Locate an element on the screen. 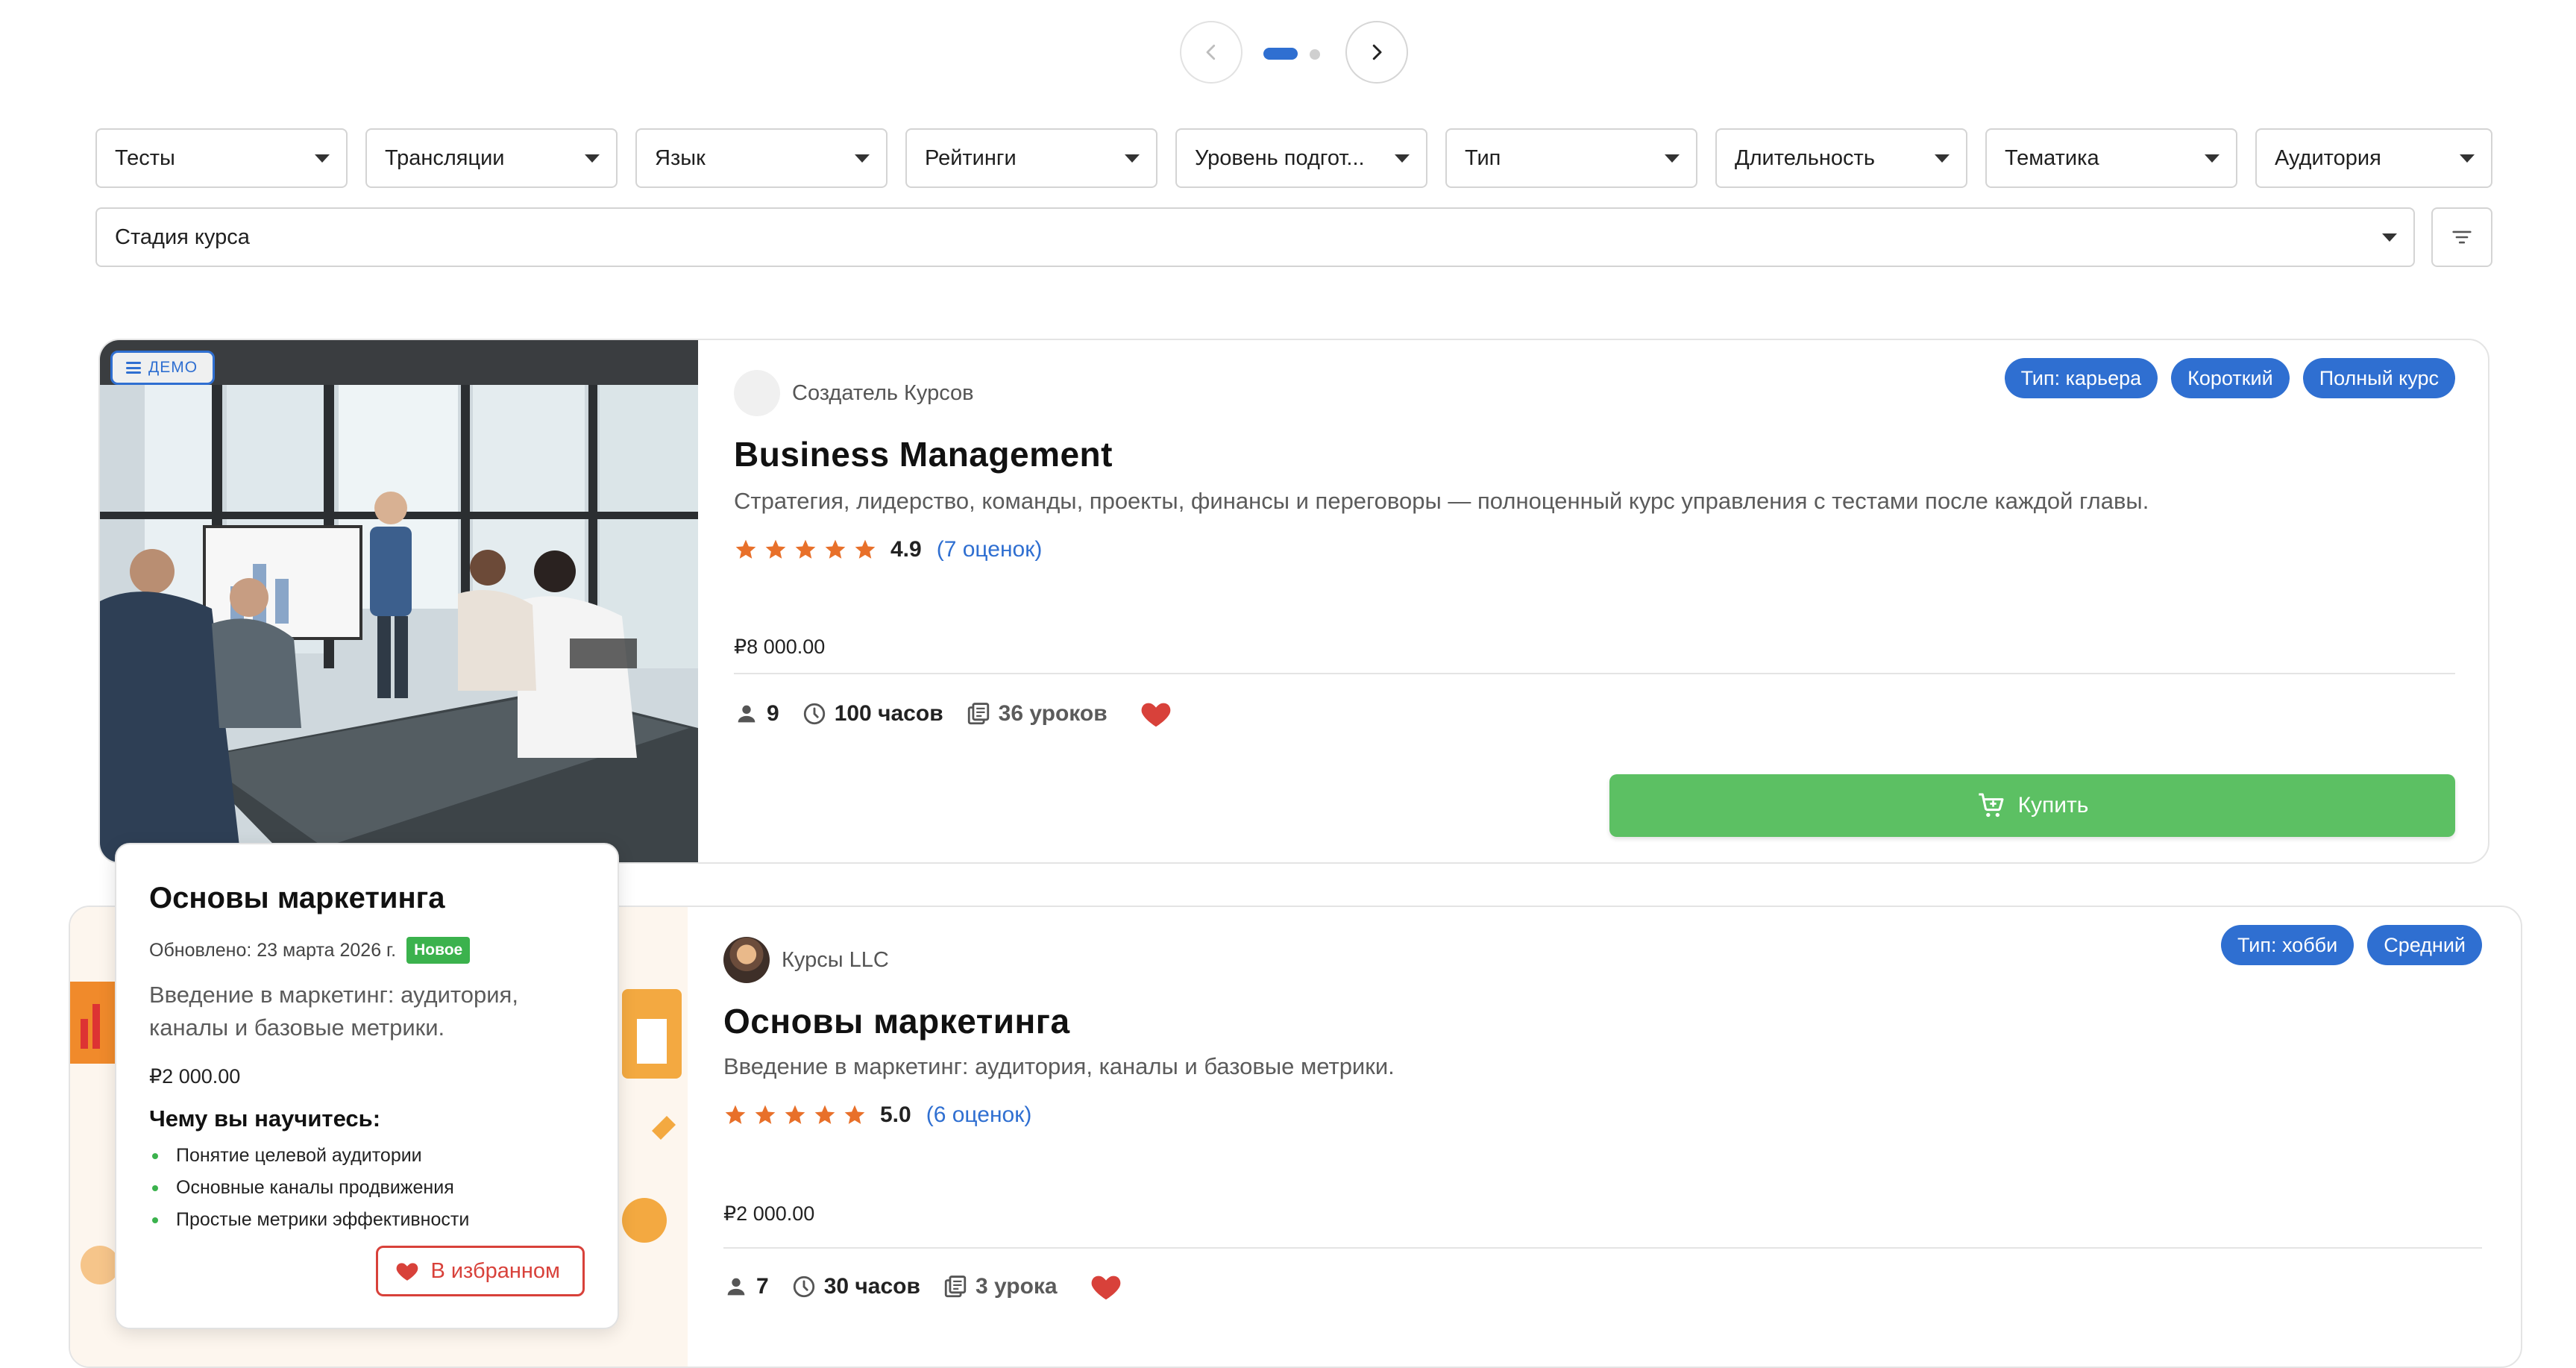 The width and height of the screenshot is (2576, 1368). author-name: Создатель Курсов is located at coordinates (883, 393).